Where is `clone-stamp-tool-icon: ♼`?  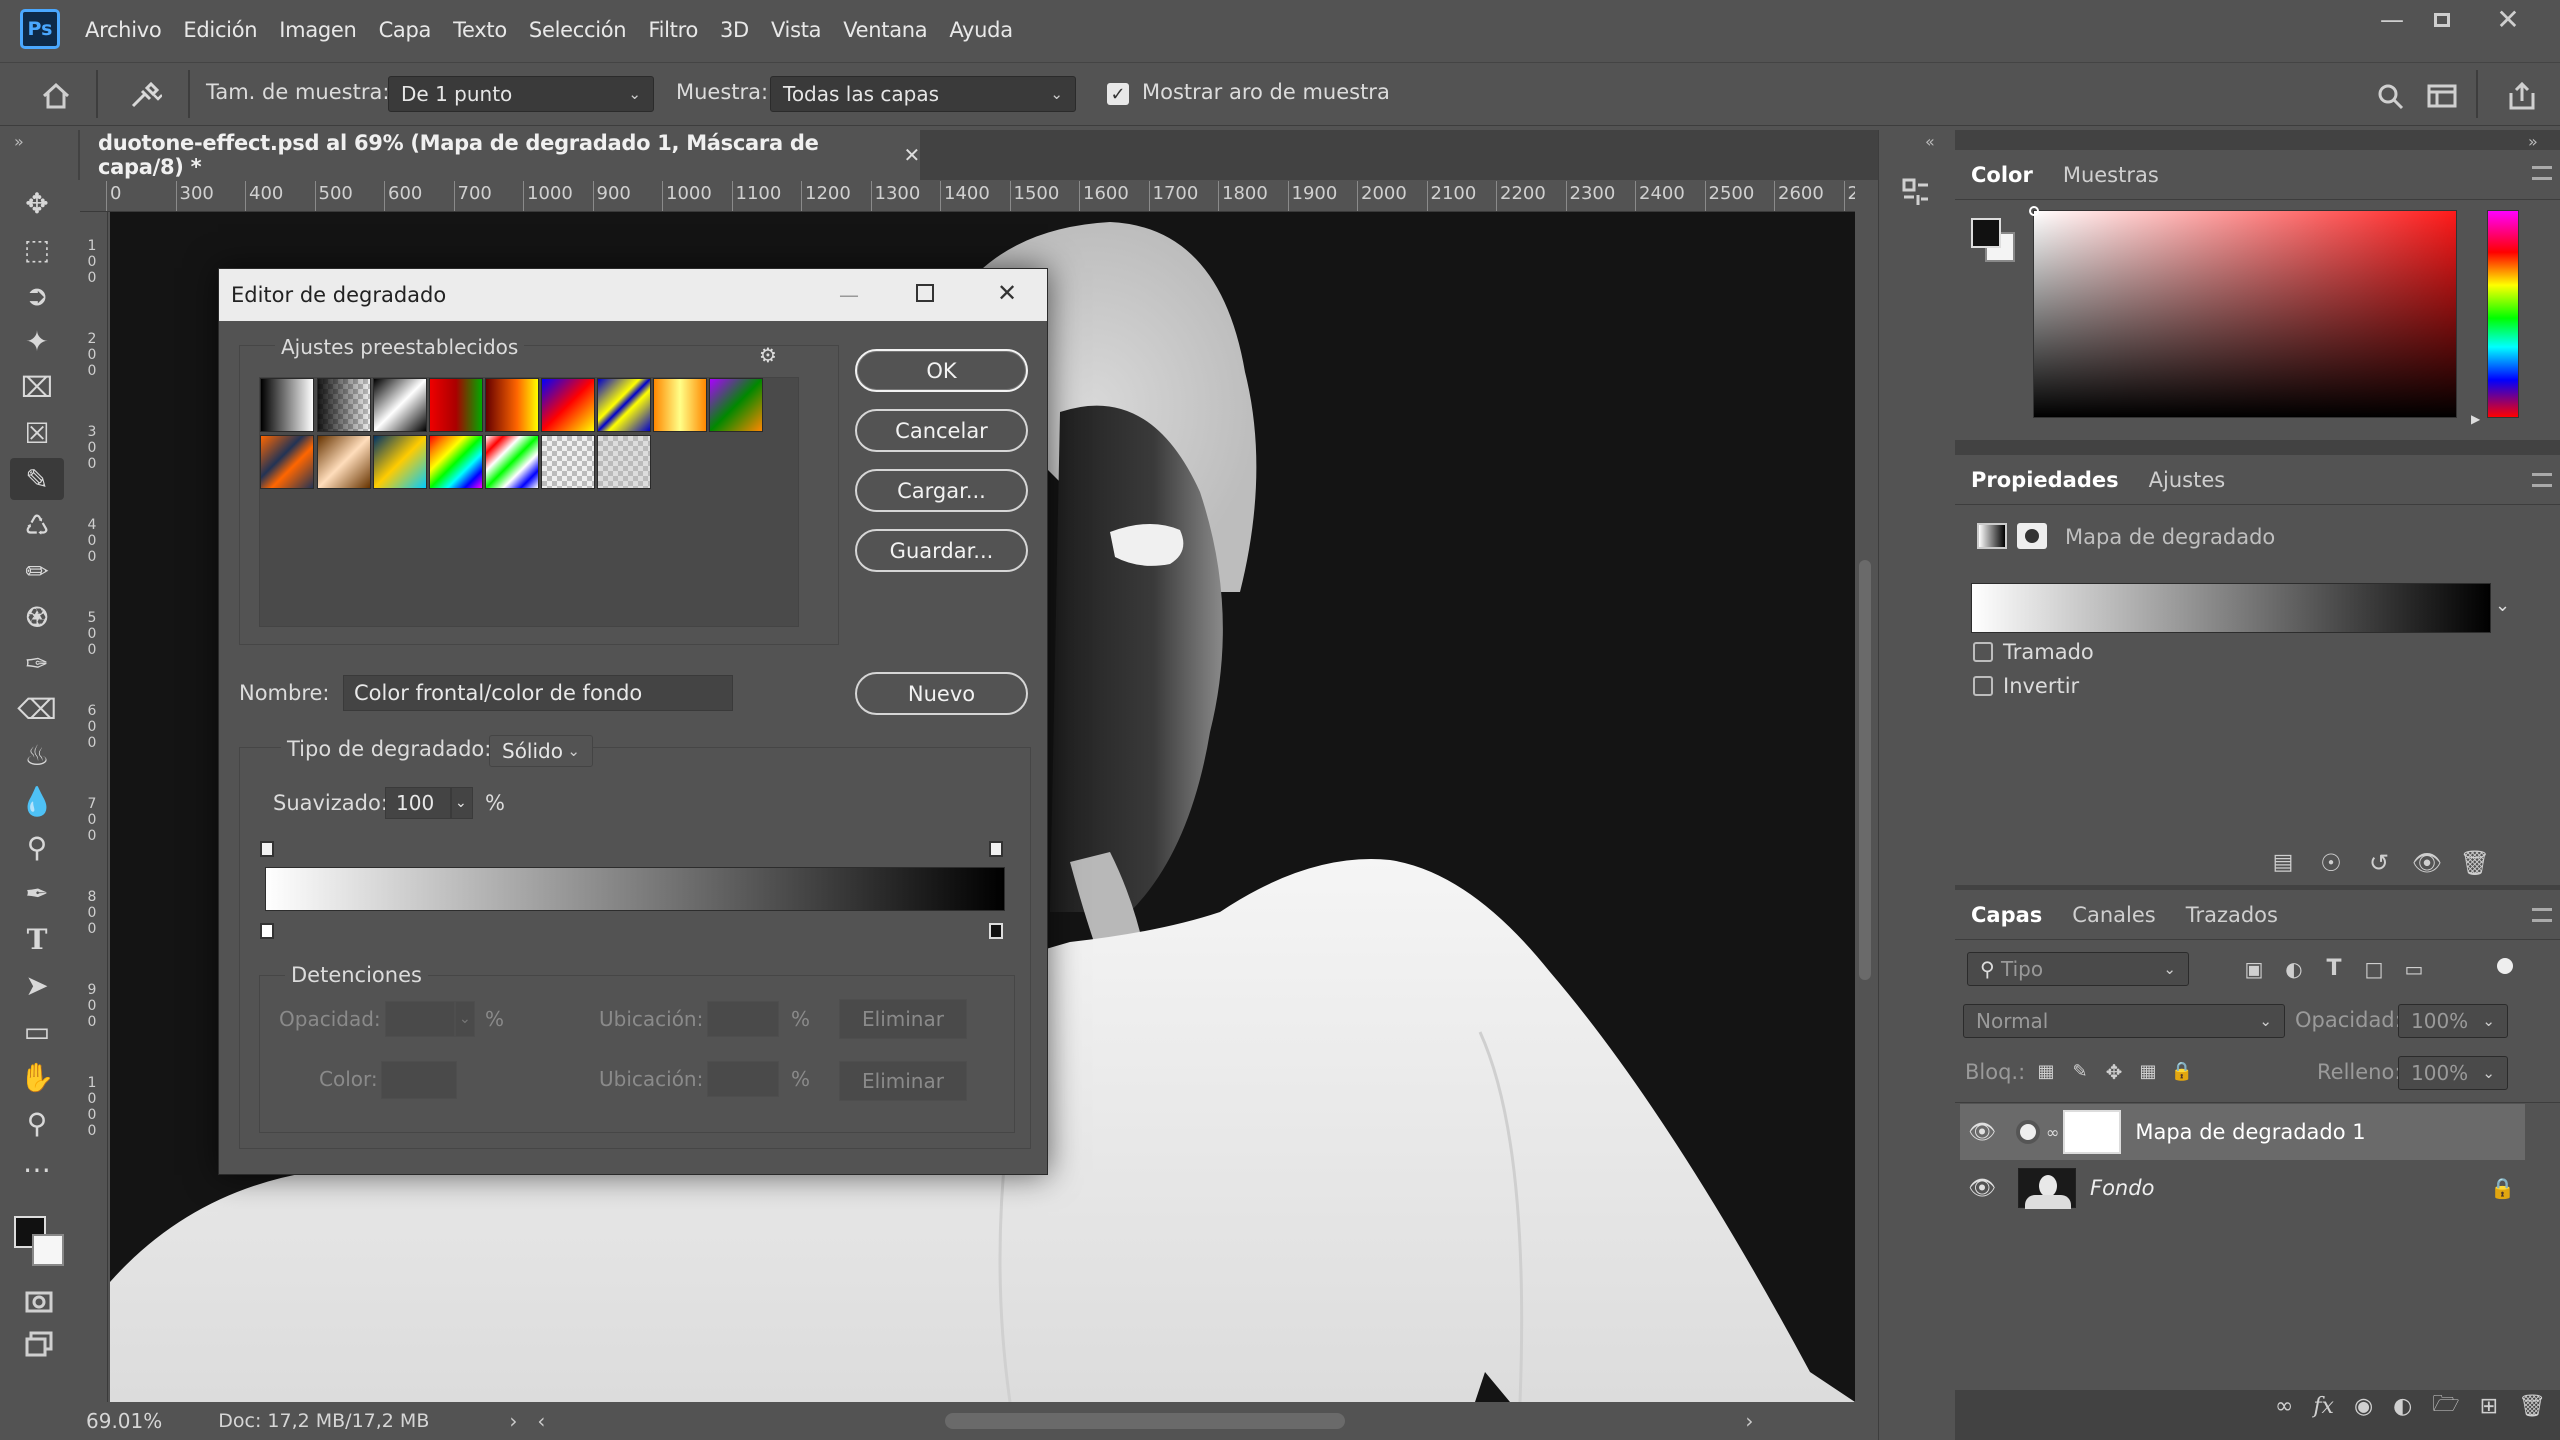 clone-stamp-tool-icon: ♼ is located at coordinates (37, 617).